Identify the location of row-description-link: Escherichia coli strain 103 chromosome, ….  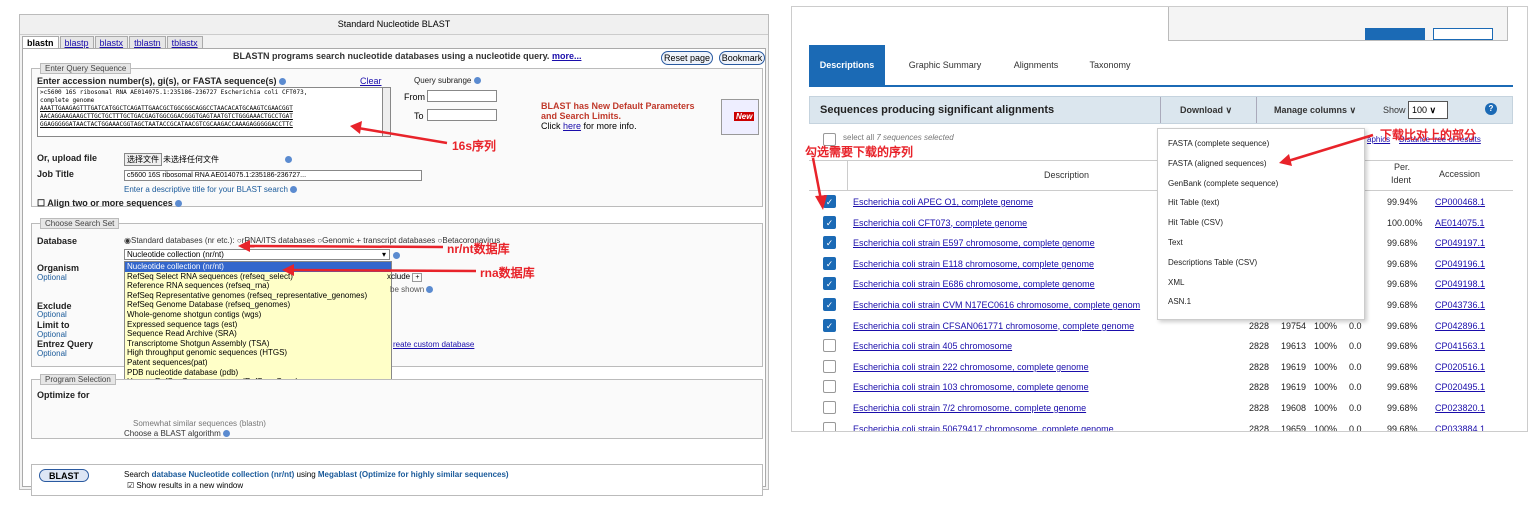
(971, 387).